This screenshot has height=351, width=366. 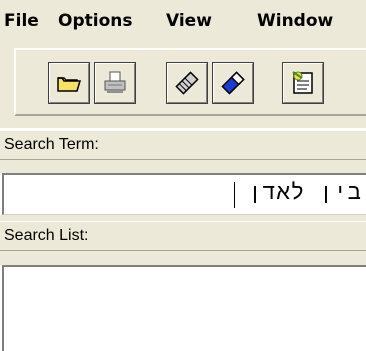 I want to click on eraser-icon, so click(x=187, y=83).